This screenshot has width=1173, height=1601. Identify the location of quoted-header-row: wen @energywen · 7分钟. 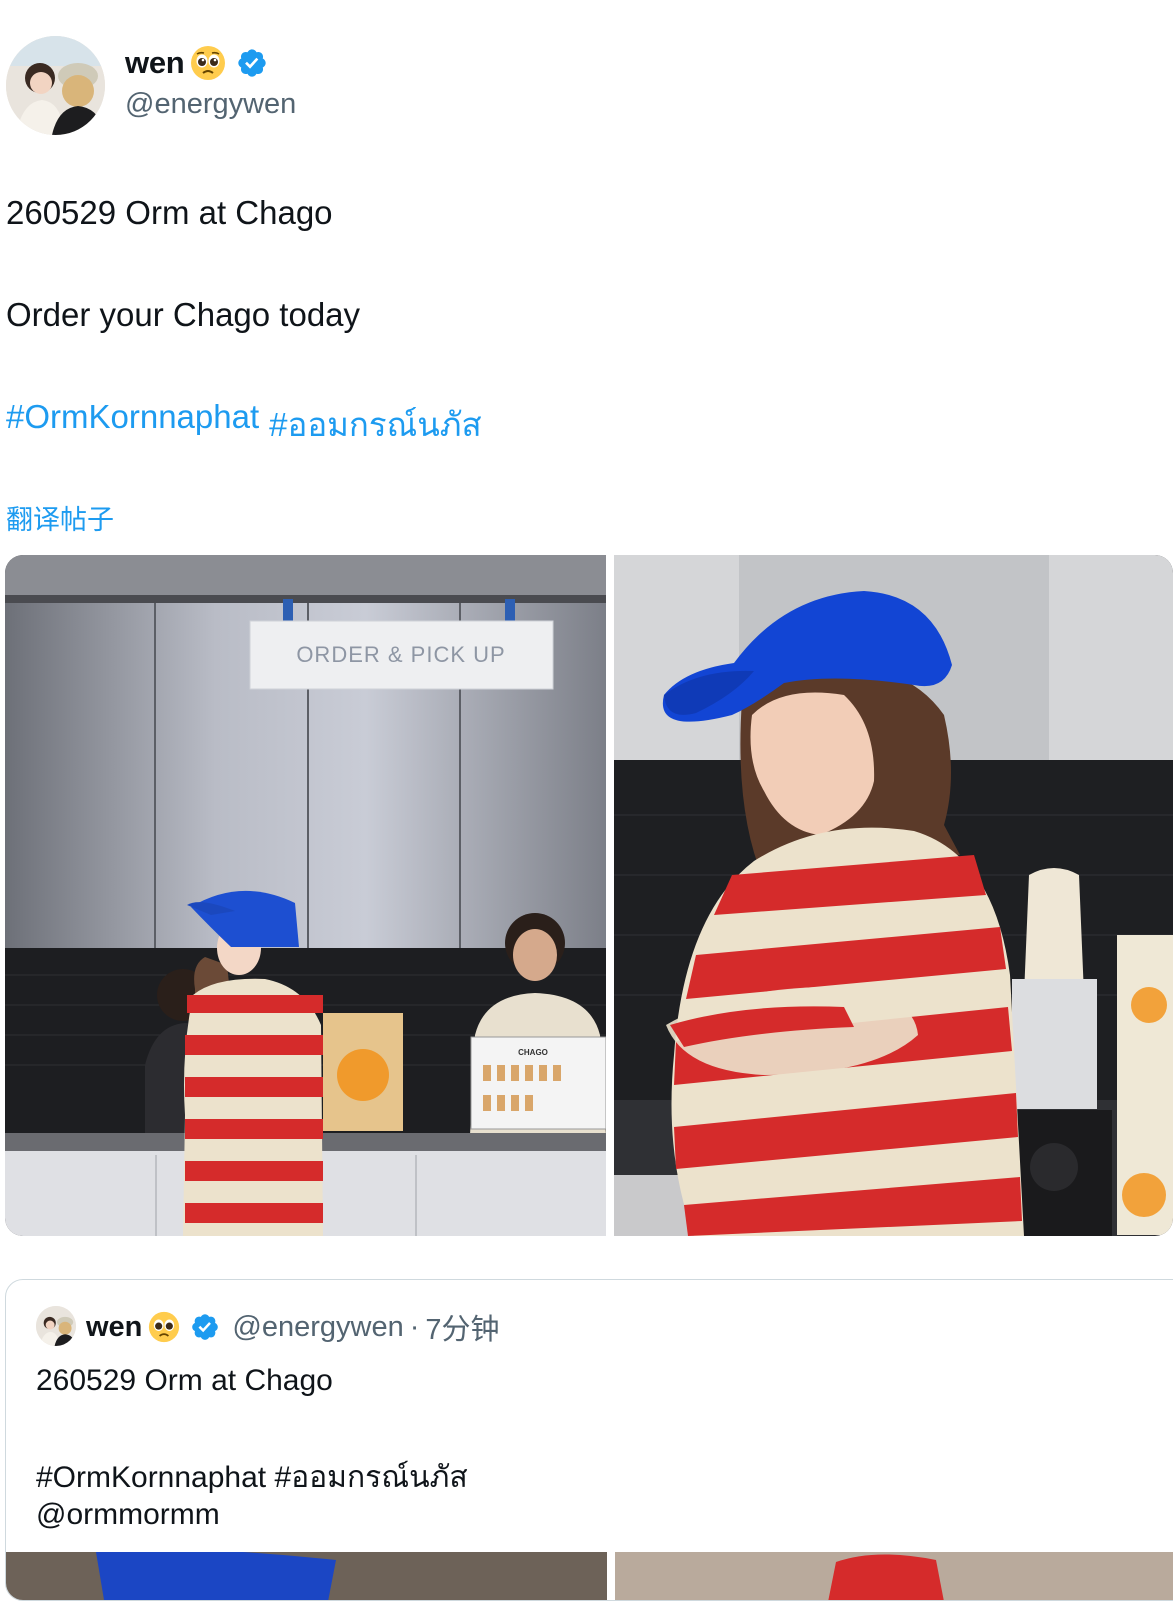
(293, 1327).